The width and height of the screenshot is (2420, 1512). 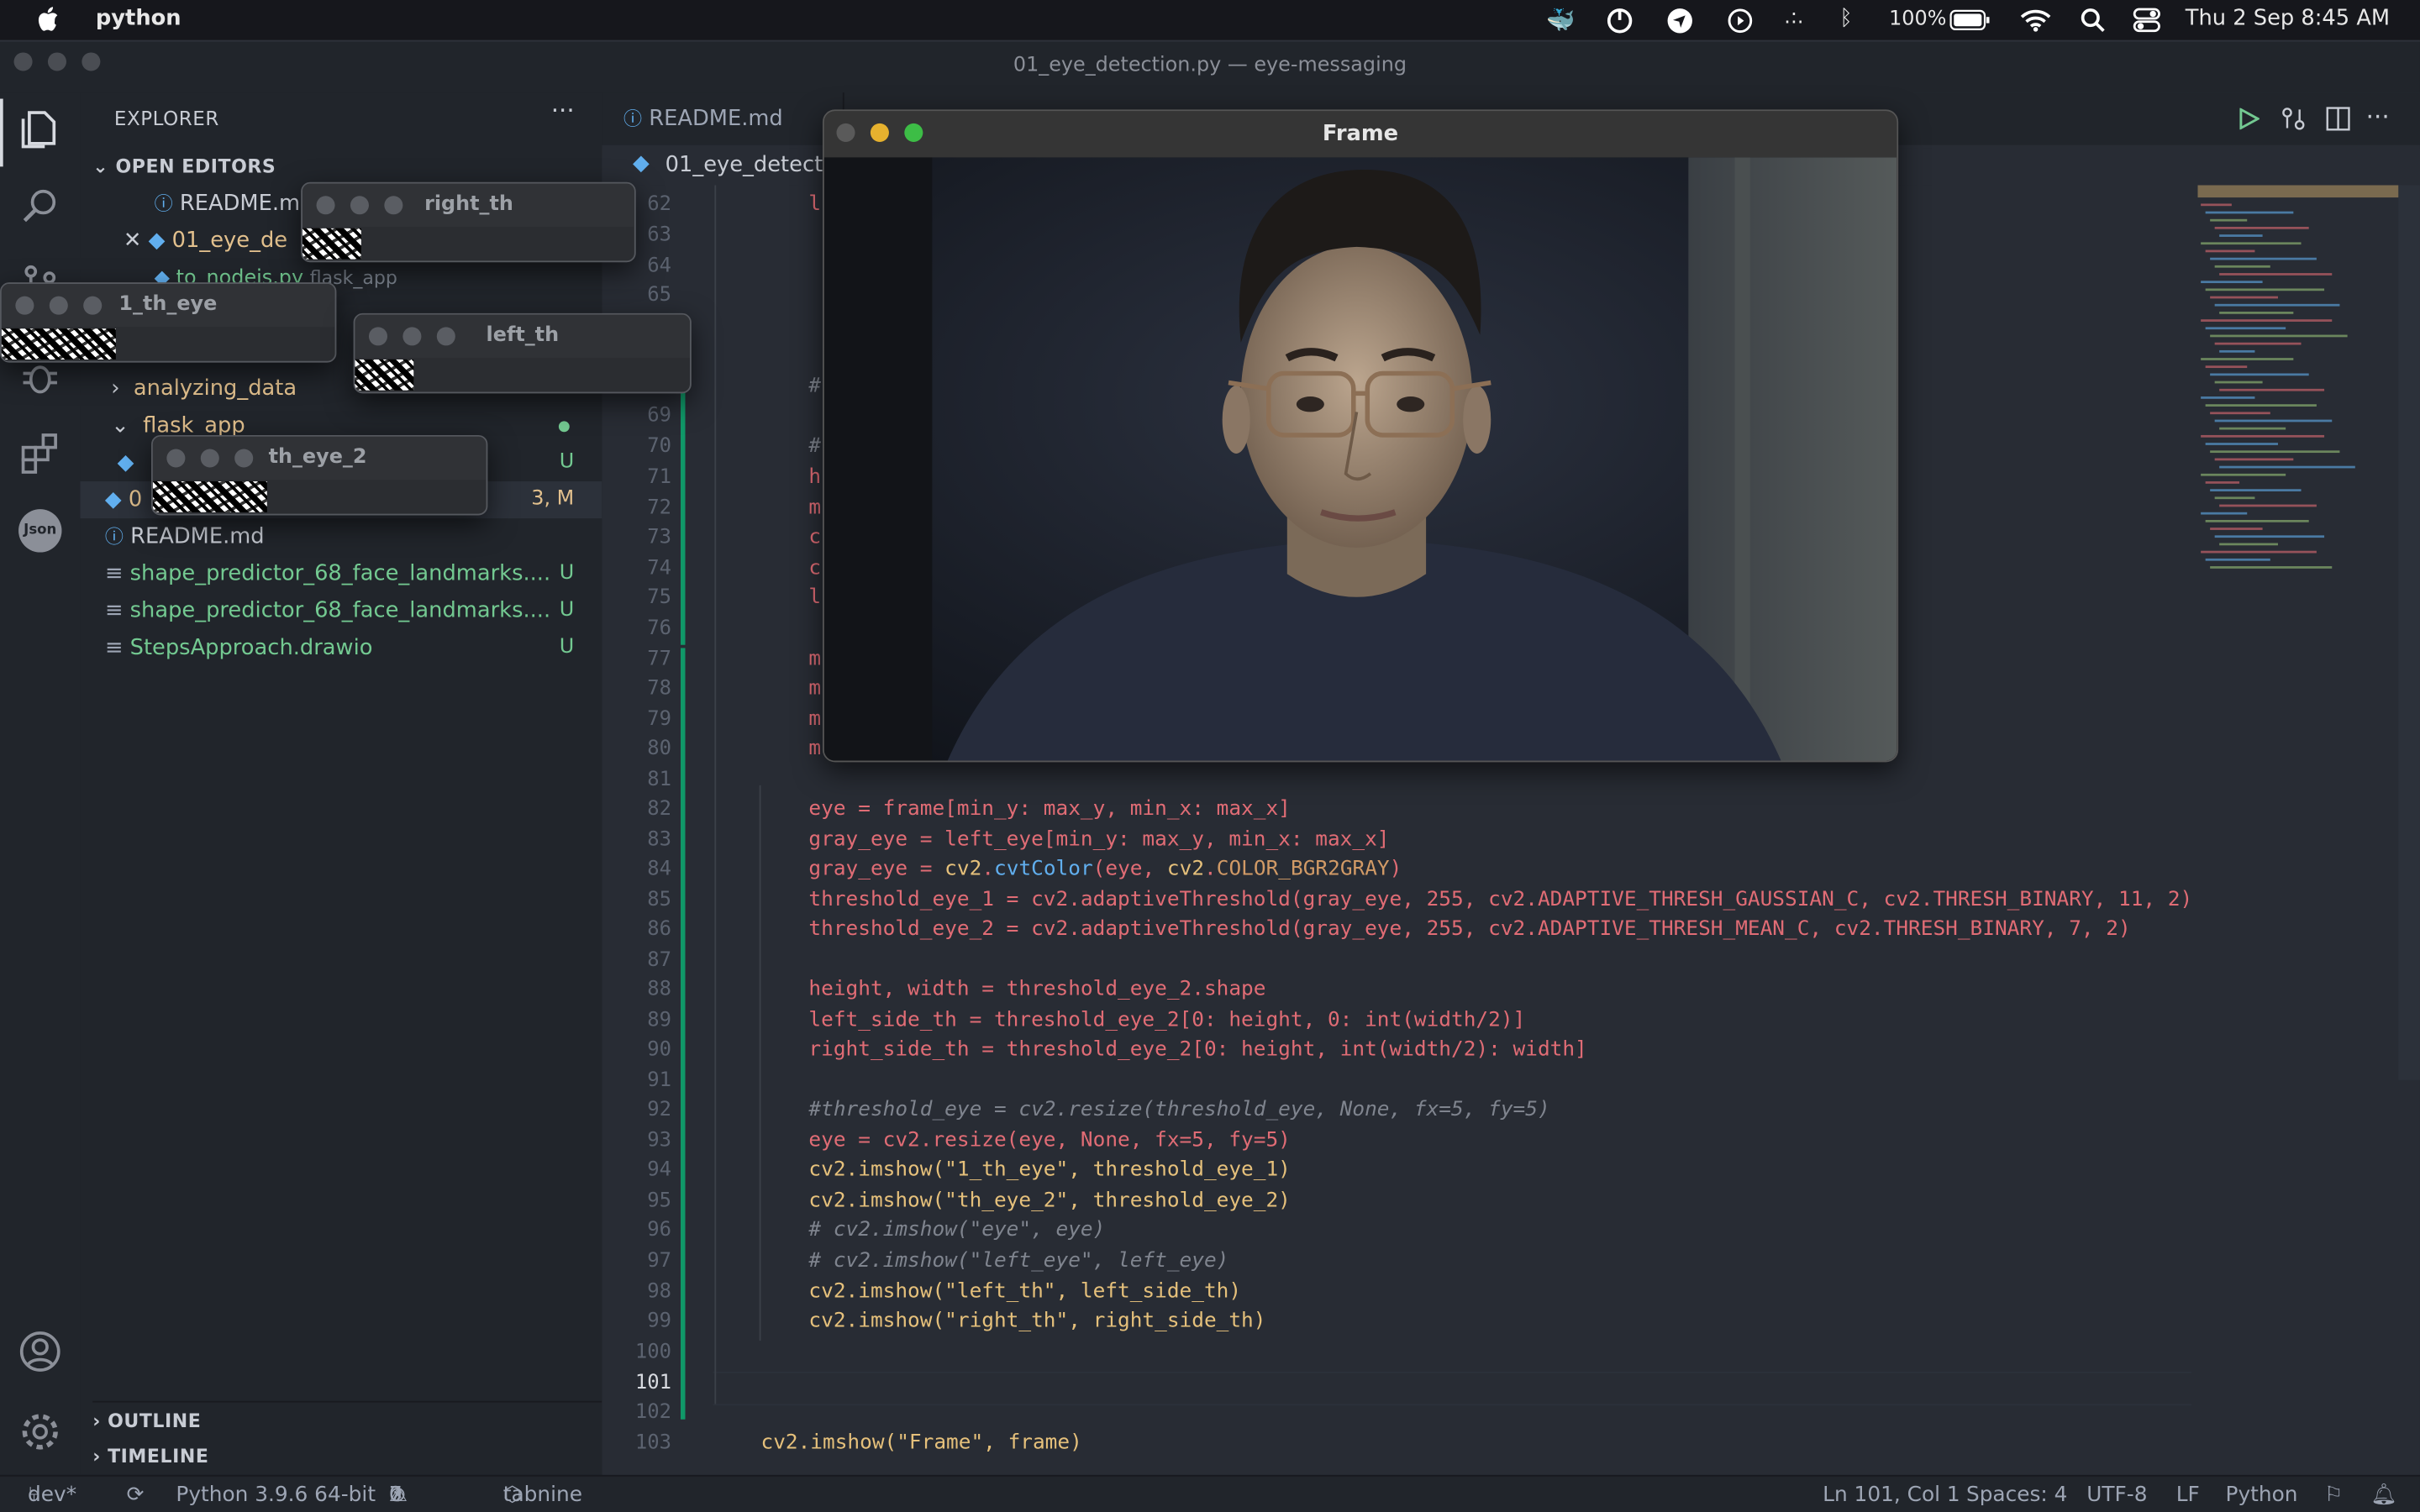 I want to click on minimize-window-button, so click(x=56, y=61).